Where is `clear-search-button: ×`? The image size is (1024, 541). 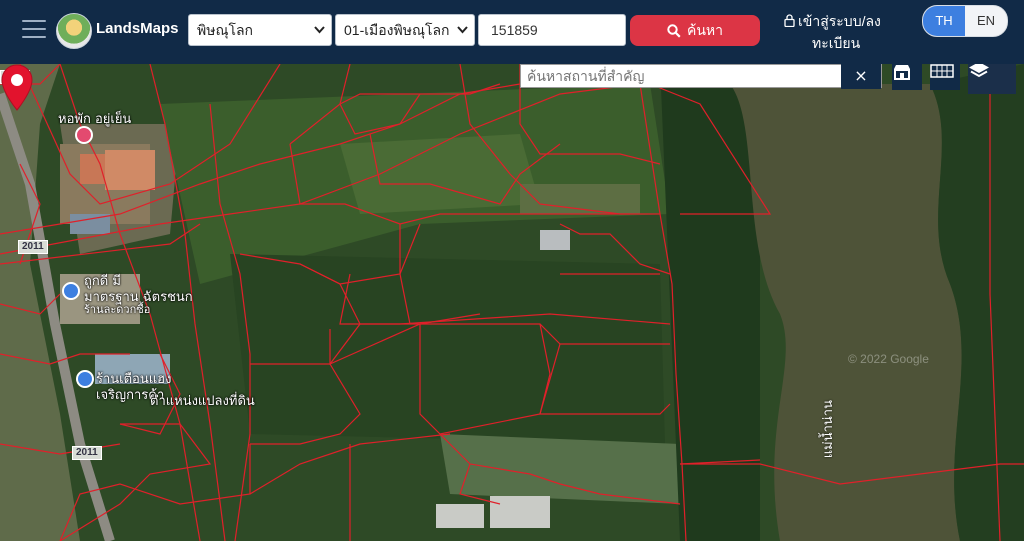
clear-search-button: × is located at coordinates (861, 76).